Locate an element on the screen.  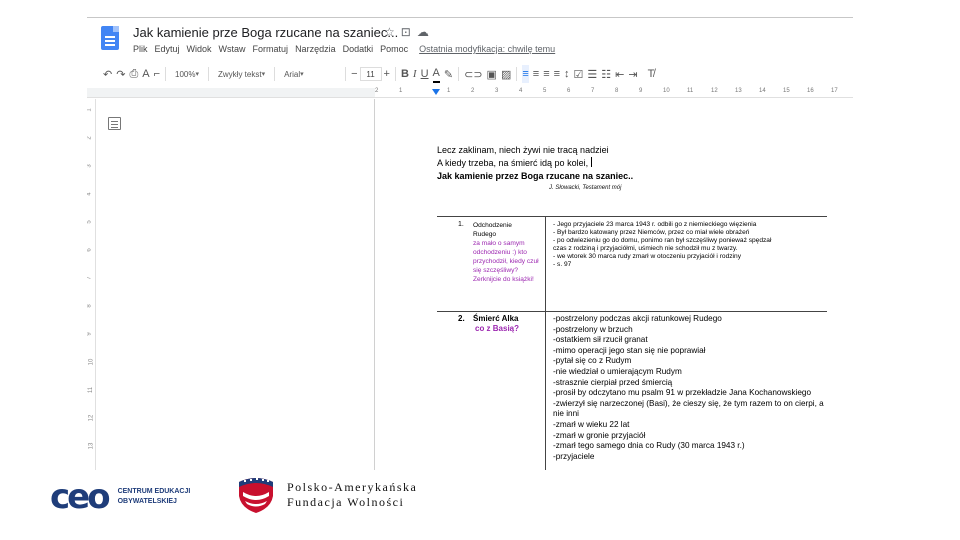
vertical-ruler: 1 2 3 4 5 6 7 8 9 10 11 12 13 is located at coordinates (91, 284).